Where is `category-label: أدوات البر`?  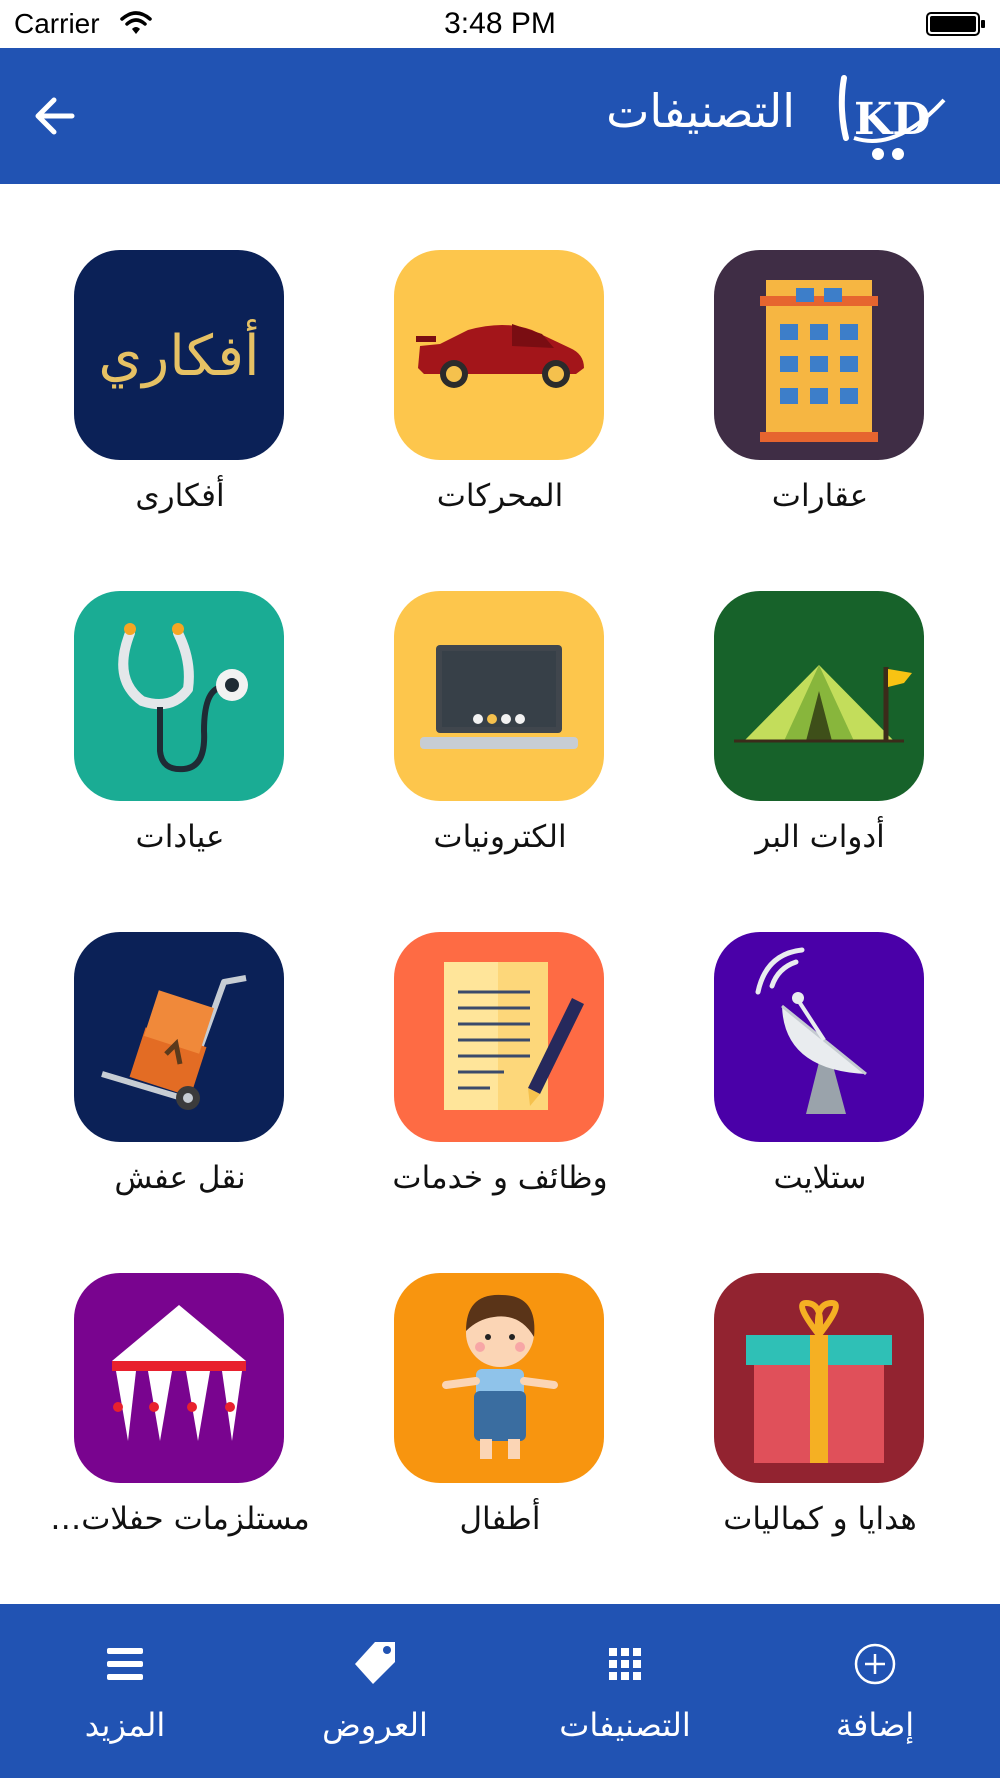
category-label: أدوات البر is located at coordinates (820, 837).